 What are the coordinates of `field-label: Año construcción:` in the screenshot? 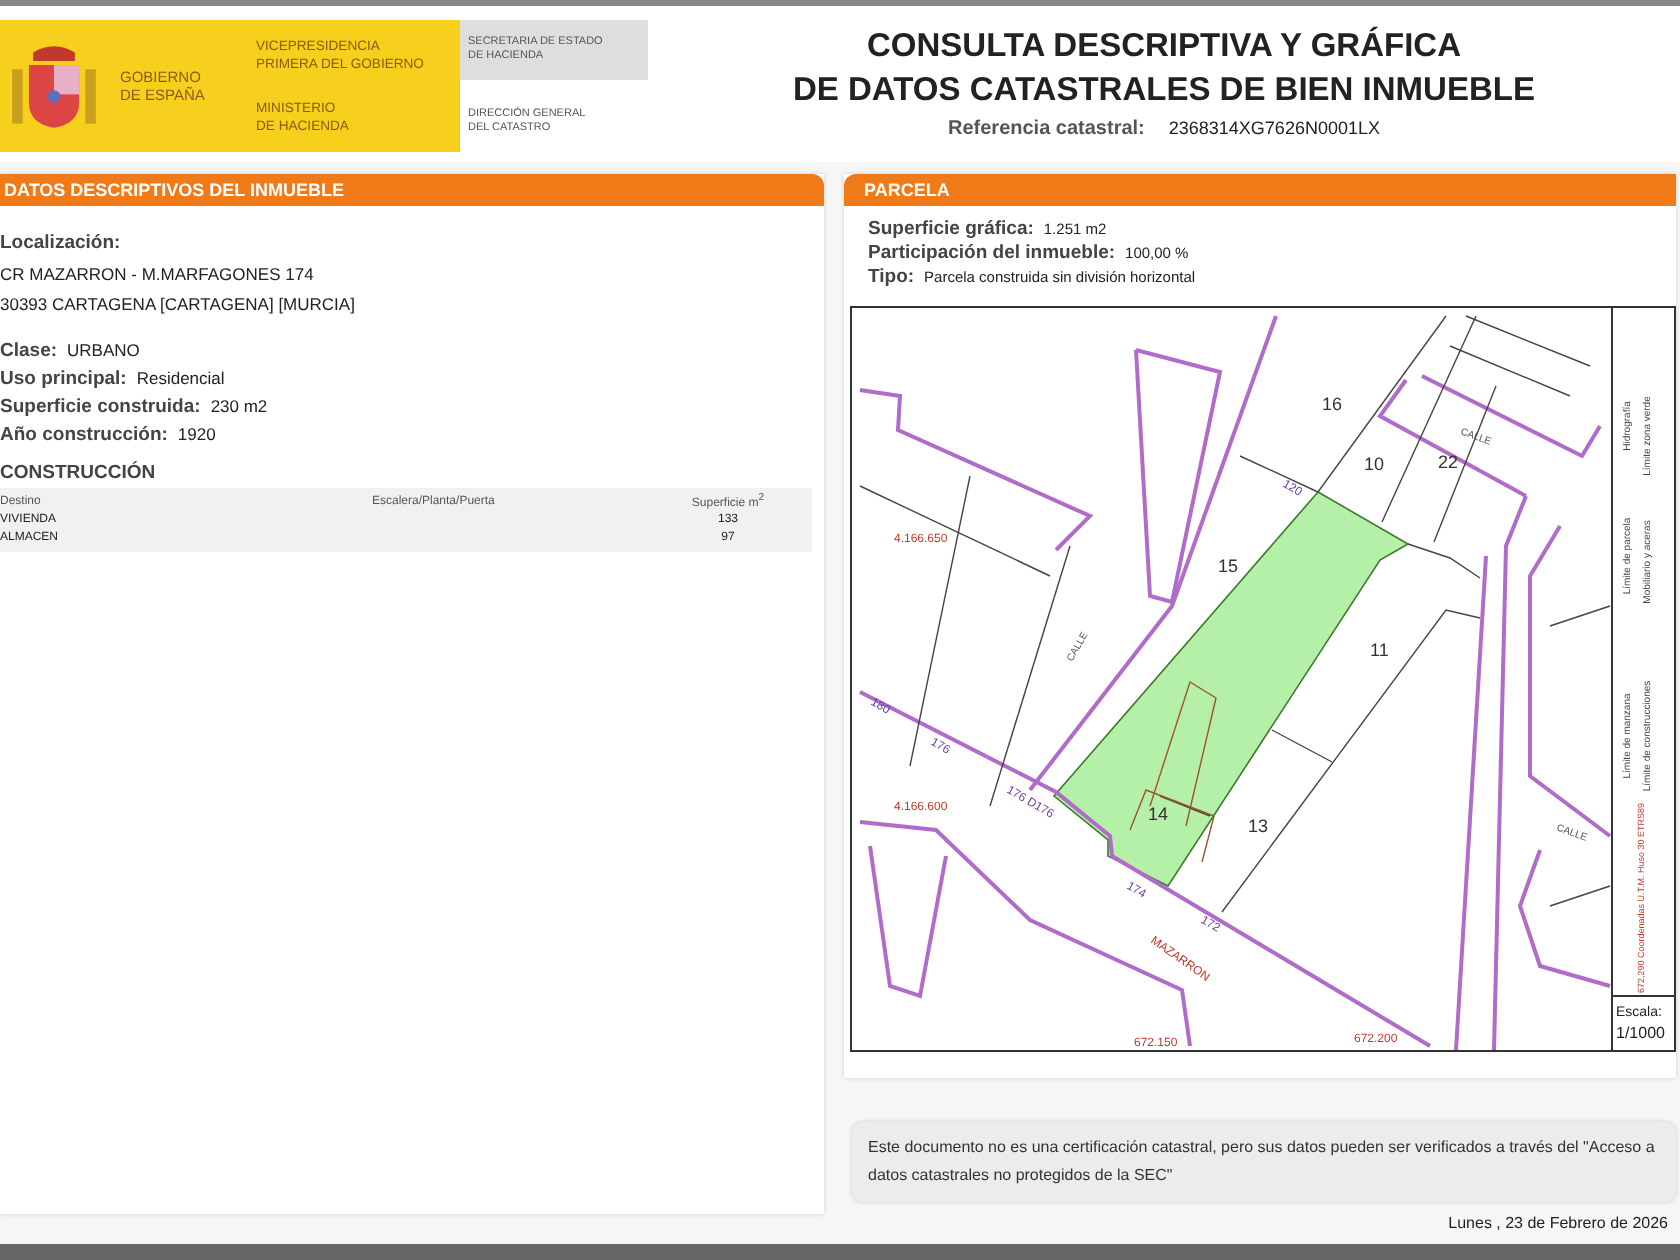 It's located at (84, 435).